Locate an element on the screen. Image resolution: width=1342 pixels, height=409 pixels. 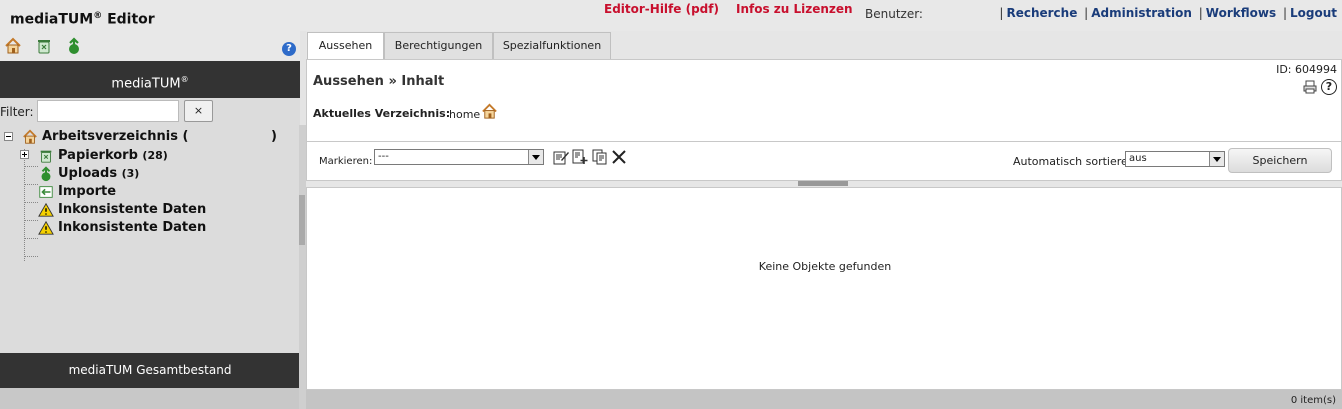
current-directory-value: home is located at coordinates (465, 114).